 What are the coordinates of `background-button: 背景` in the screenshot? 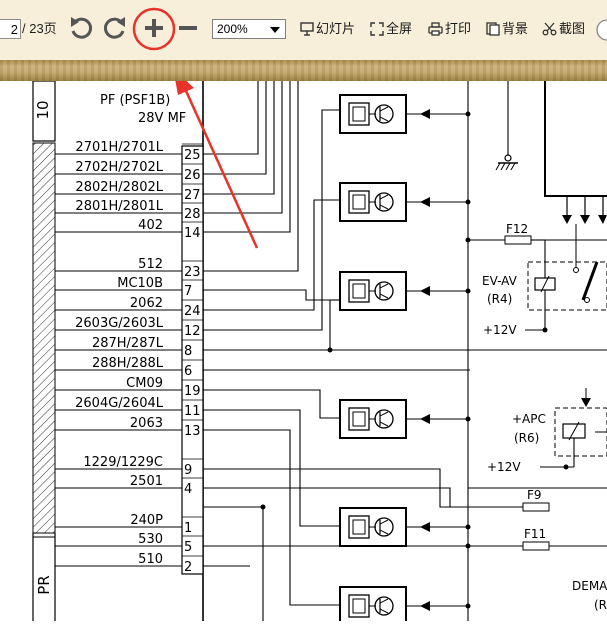 It's located at (507, 29).